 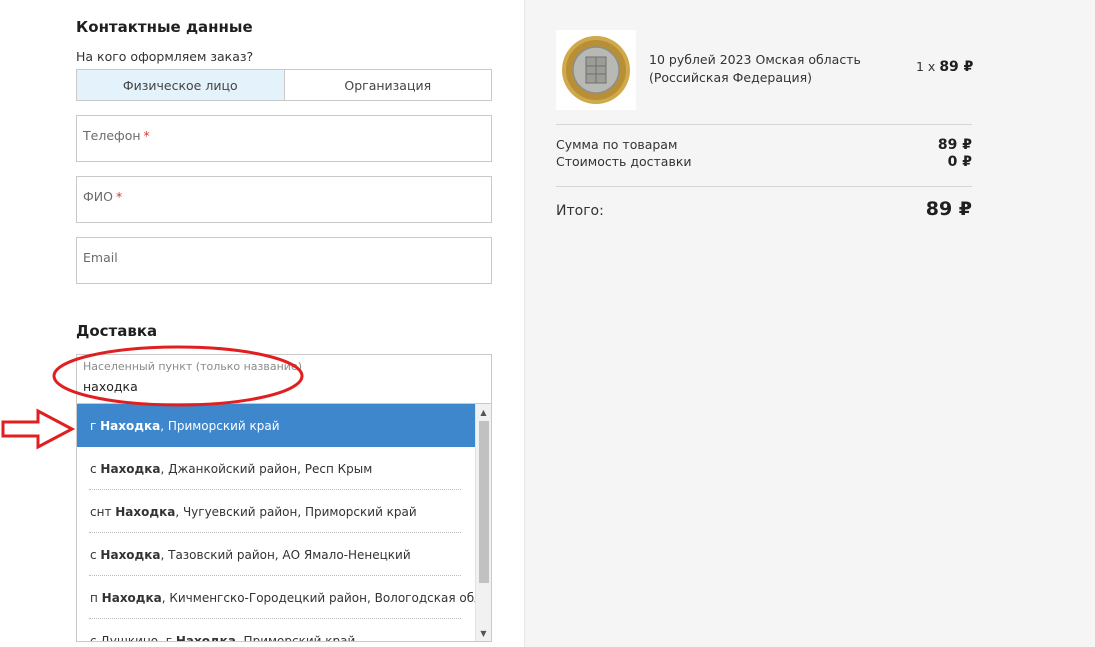 I want to click on suggestion-item: с Находка, Джанкойский район, Респ Крым, so click(x=276, y=468).